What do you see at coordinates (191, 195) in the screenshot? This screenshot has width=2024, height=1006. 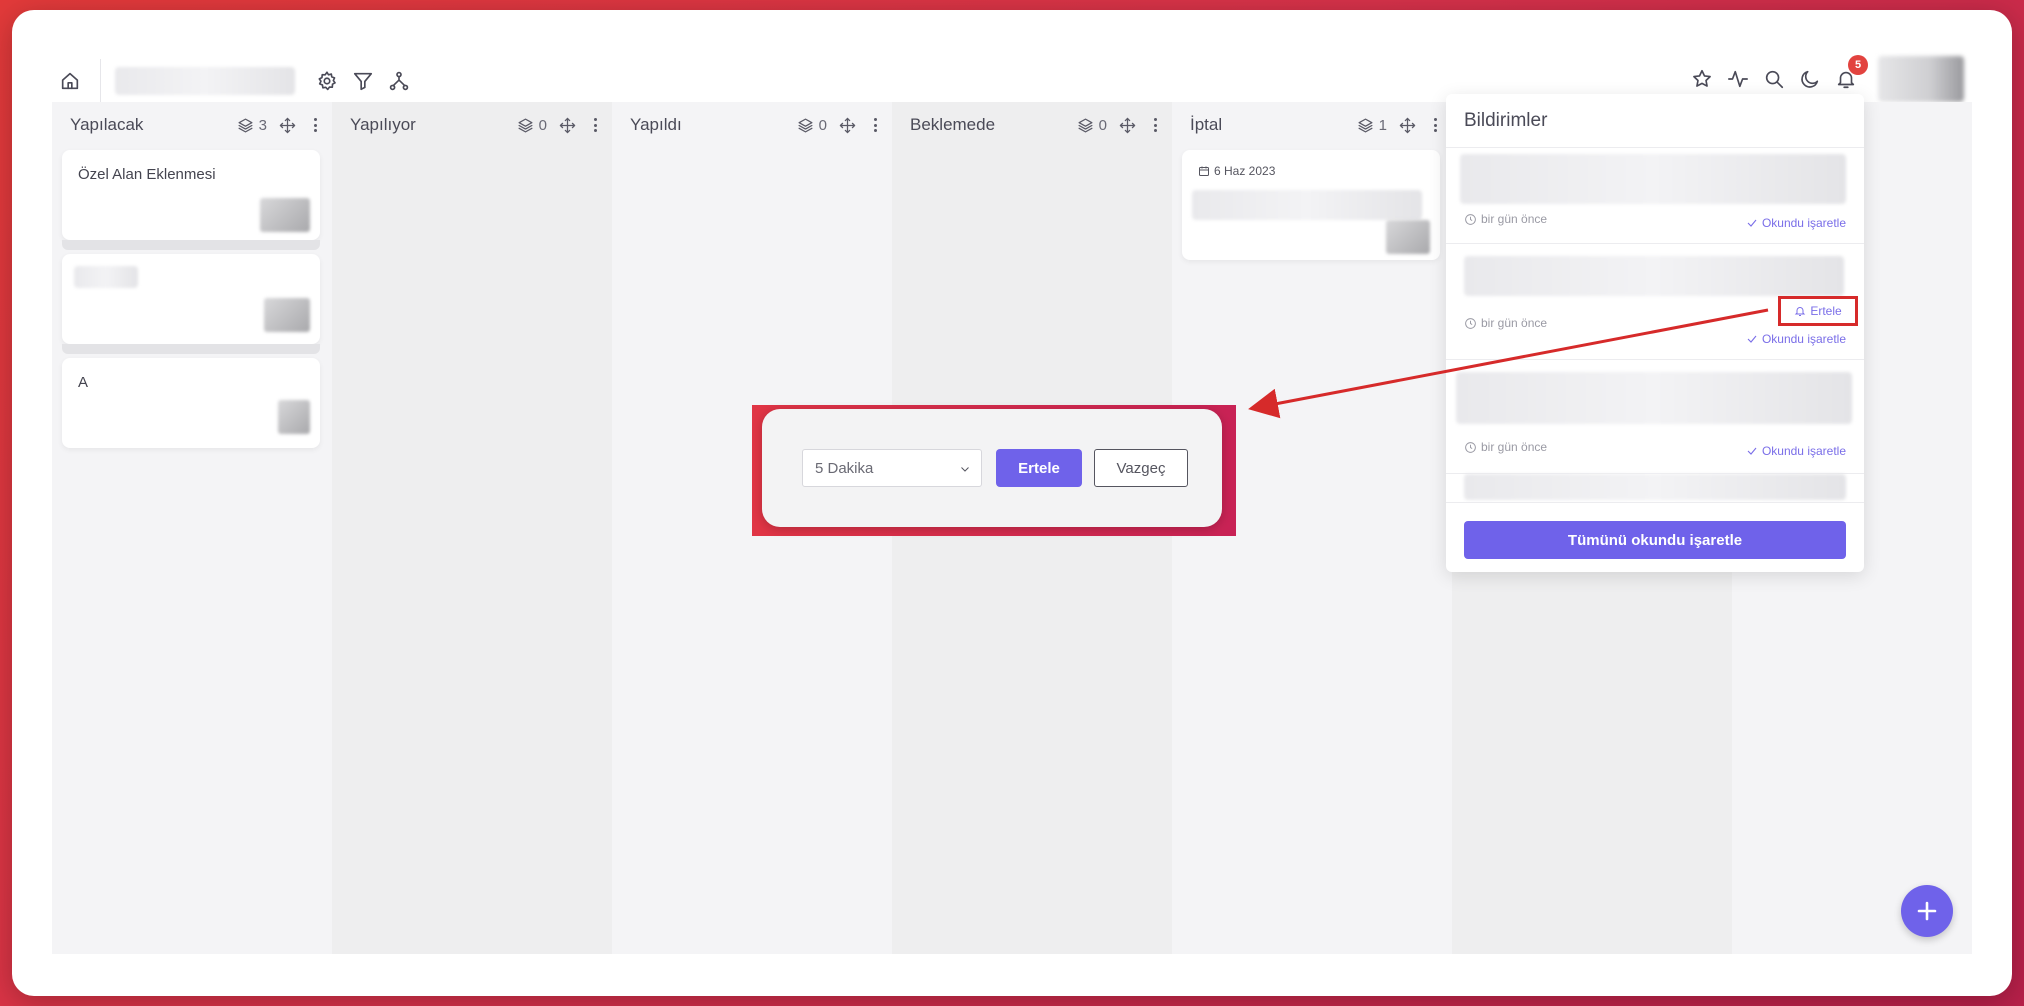 I see `task-card: Özel Alan Eklenmesi` at bounding box center [191, 195].